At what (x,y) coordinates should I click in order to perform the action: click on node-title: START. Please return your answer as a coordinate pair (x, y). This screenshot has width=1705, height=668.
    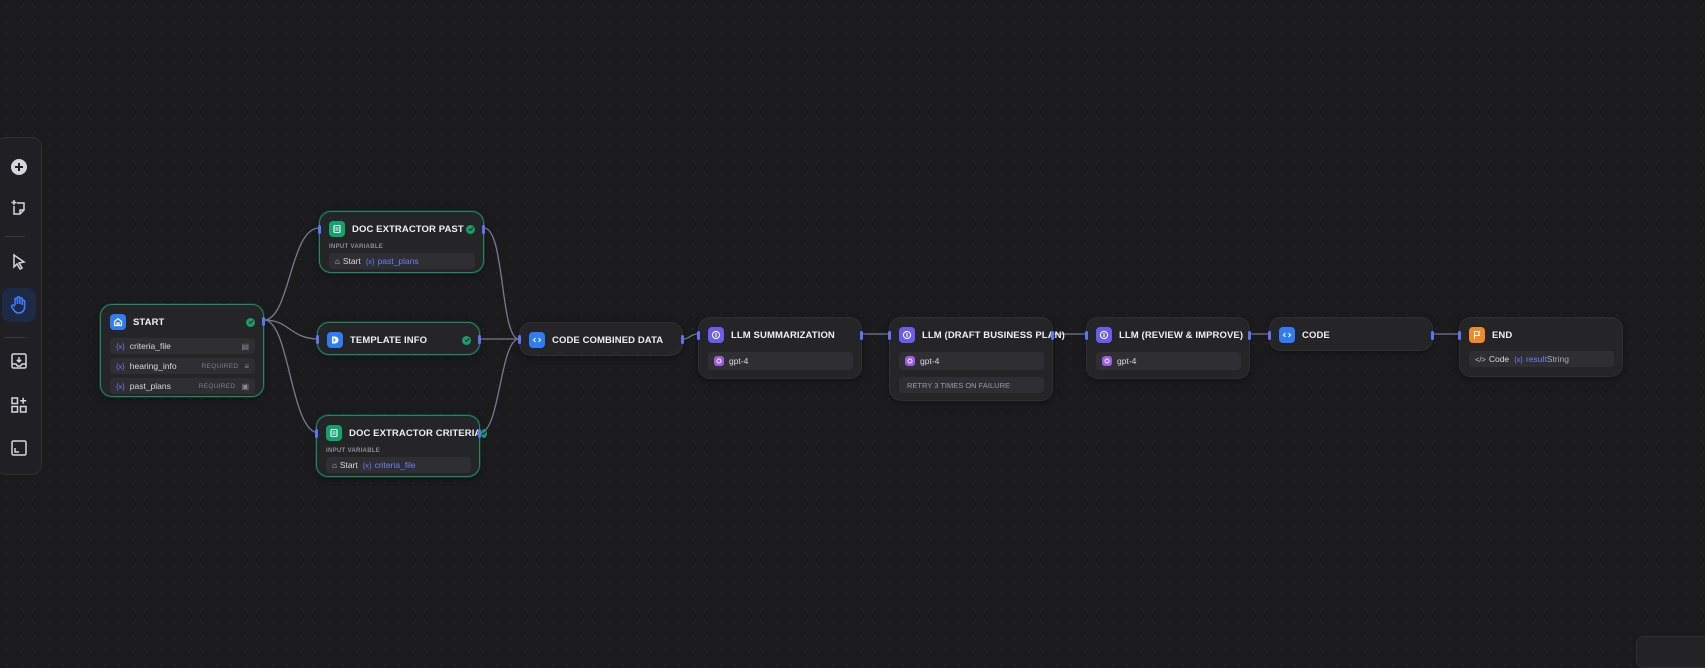
    Looking at the image, I should click on (149, 322).